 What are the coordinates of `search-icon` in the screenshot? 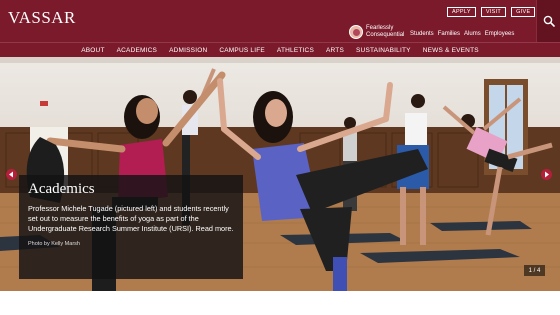 It's located at (549, 21).